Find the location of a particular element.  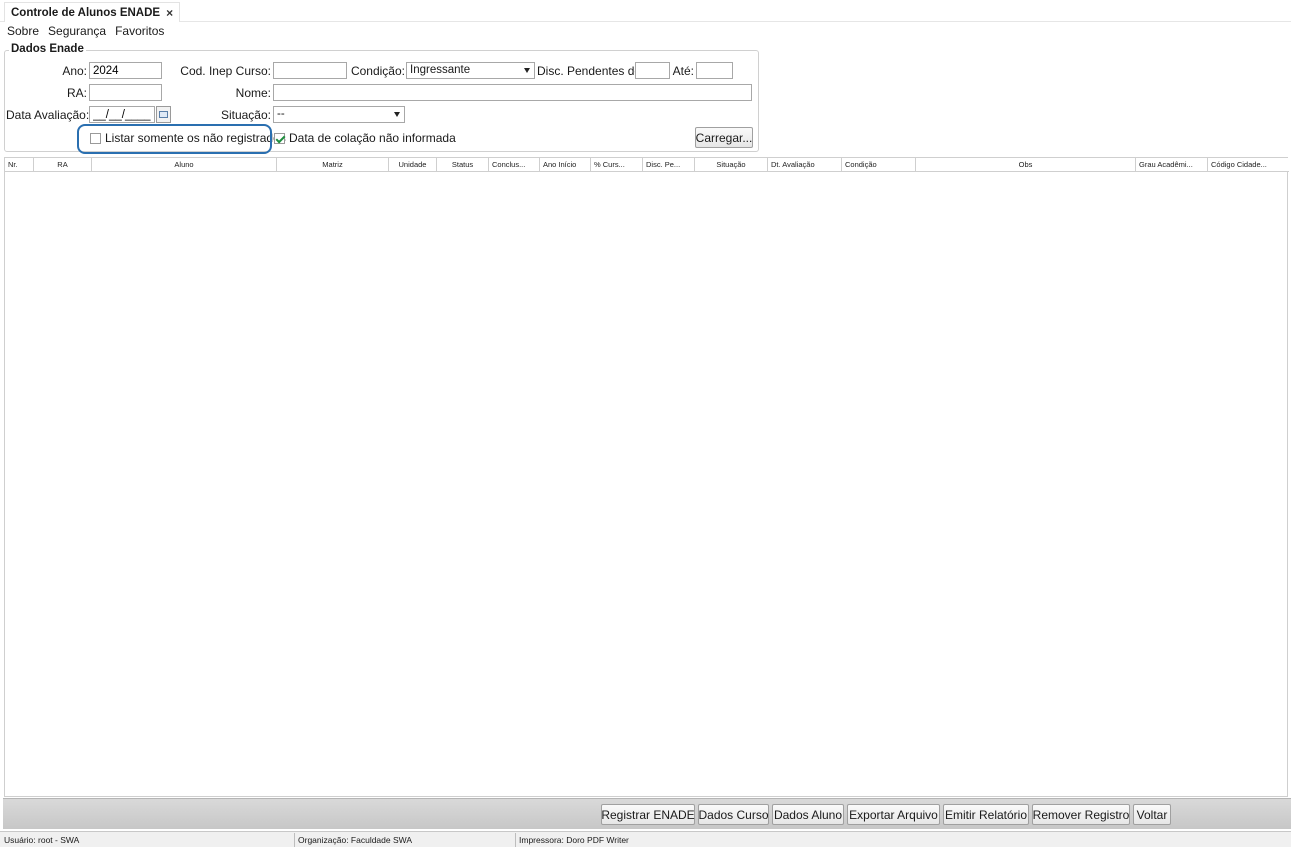

data-avaliacao-field is located at coordinates (122, 114).